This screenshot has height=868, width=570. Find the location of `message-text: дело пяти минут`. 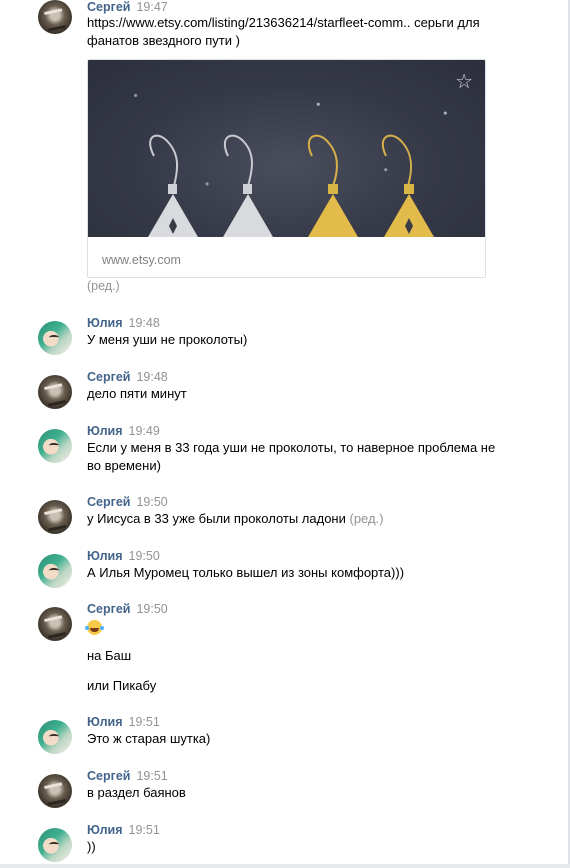

message-text: дело пяти минут is located at coordinates (137, 393).